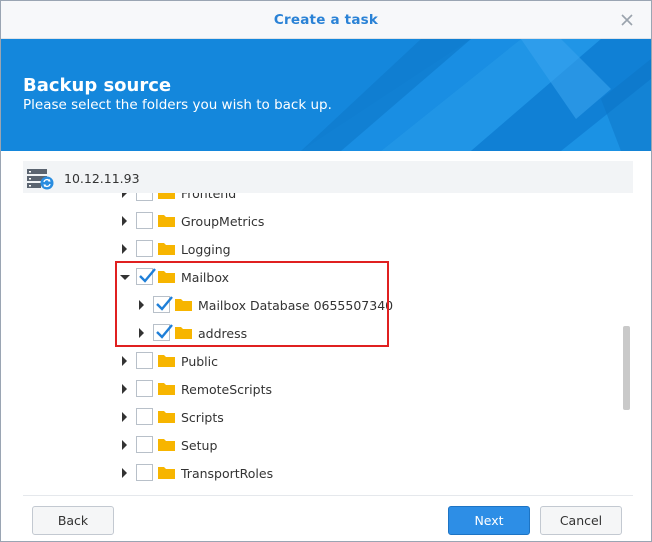 This screenshot has height=542, width=652. Describe the element at coordinates (489, 520) in the screenshot. I see `next-button: Next` at that location.